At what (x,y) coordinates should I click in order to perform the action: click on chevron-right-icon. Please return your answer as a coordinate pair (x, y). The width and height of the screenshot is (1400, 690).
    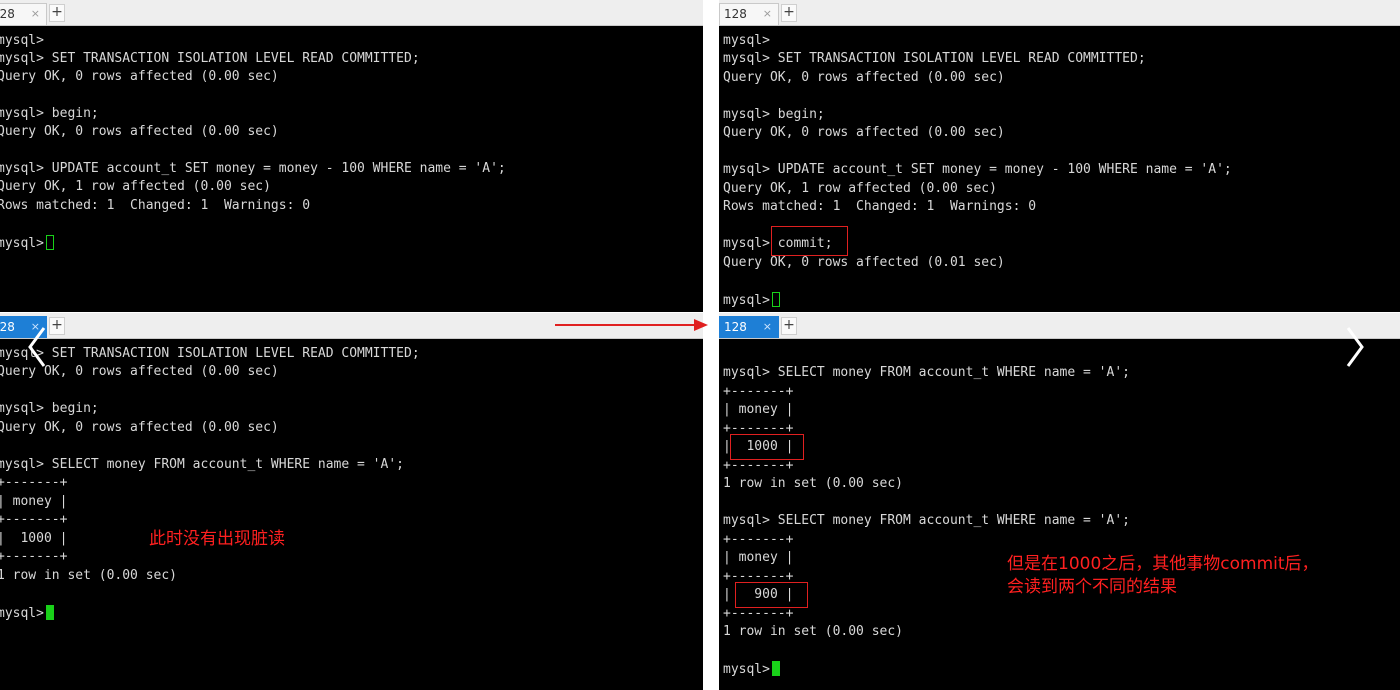
    Looking at the image, I should click on (1355, 347).